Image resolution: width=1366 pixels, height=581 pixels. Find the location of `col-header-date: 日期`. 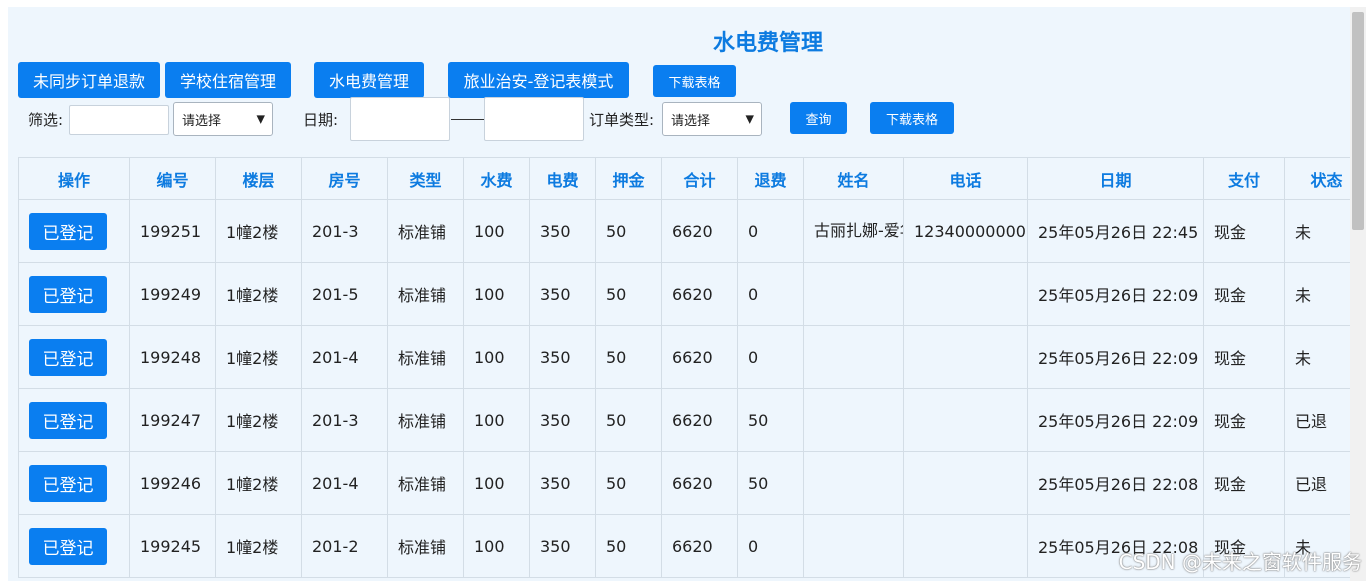

col-header-date: 日期 is located at coordinates (1115, 178).